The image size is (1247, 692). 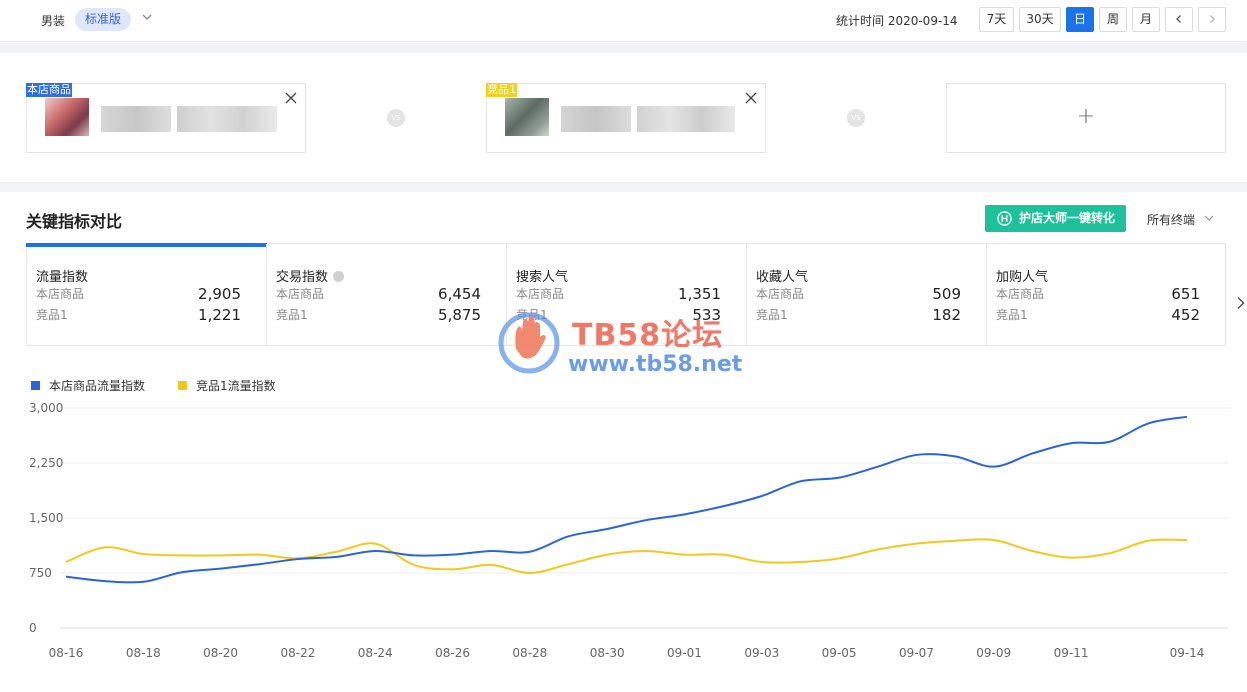 What do you see at coordinates (1185, 294) in the screenshot?
I see `metric-self-value: 651` at bounding box center [1185, 294].